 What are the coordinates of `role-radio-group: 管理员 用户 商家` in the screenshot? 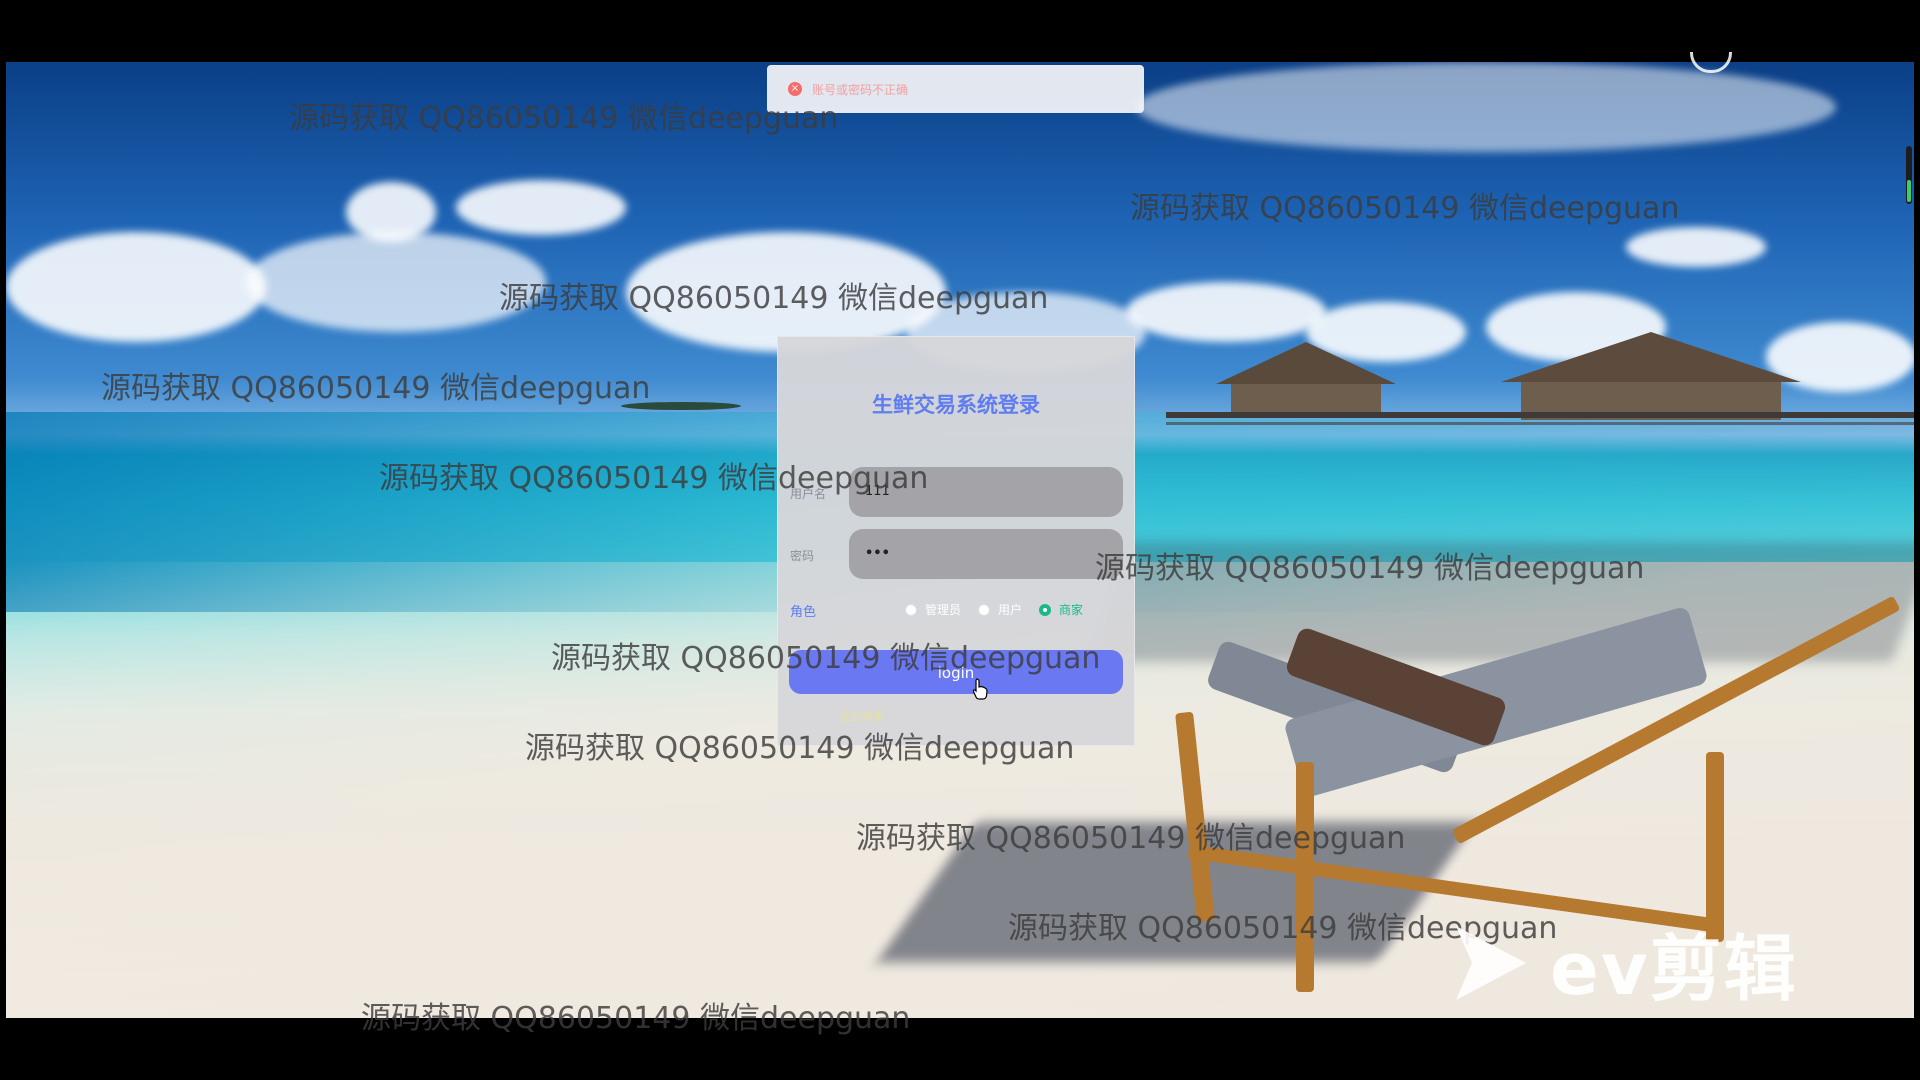 It's located at (1002, 609).